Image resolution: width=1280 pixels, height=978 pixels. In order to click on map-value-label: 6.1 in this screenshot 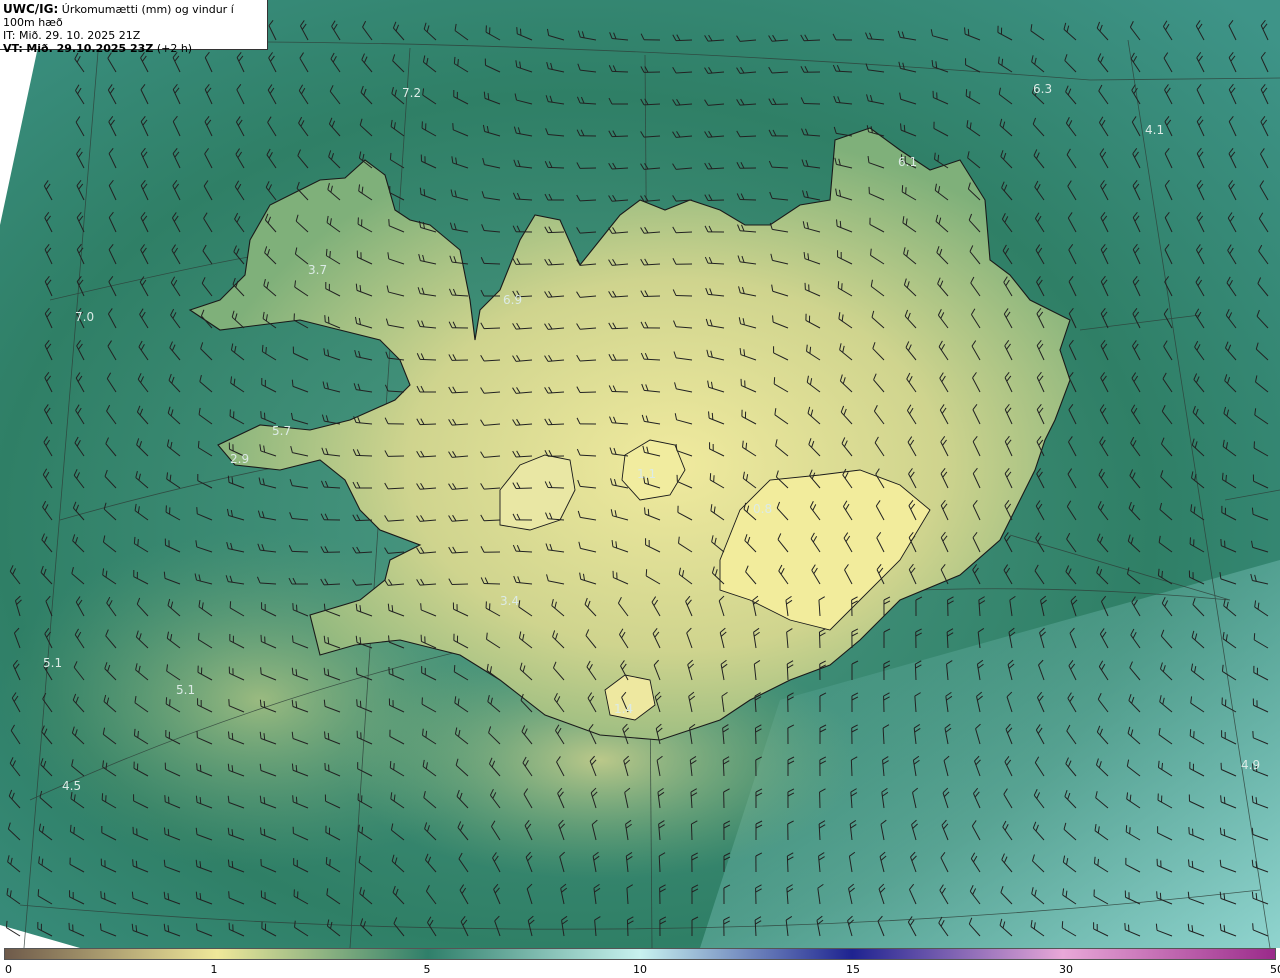, I will do `click(907, 162)`.